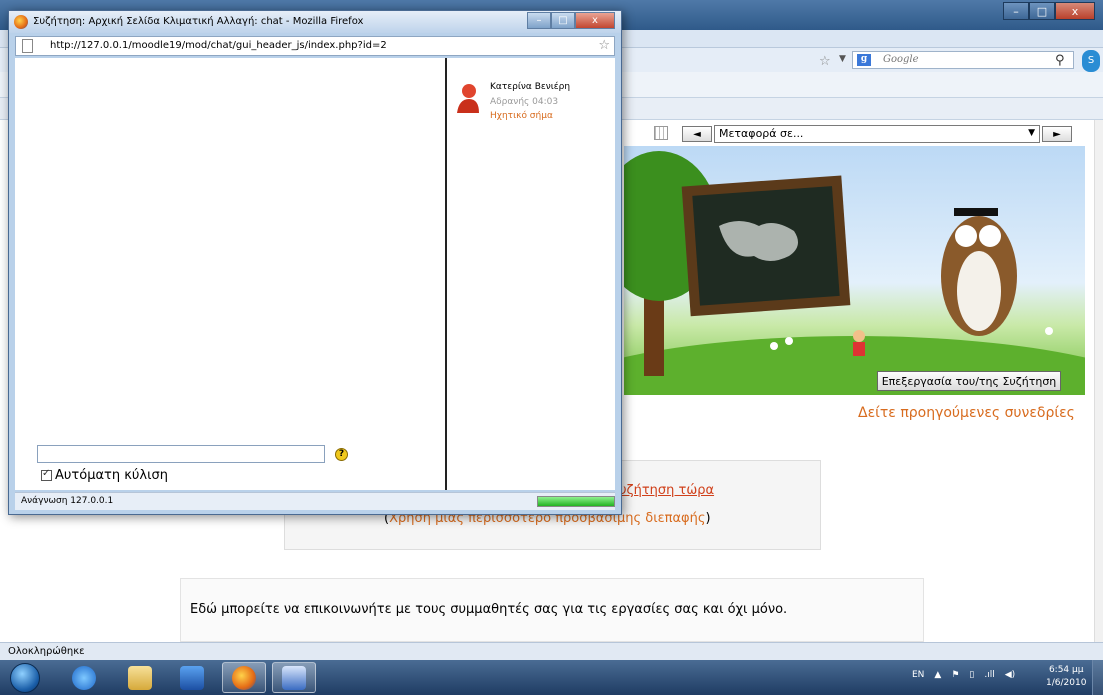 This screenshot has width=1103, height=695. I want to click on media-player-icon, so click(192, 677).